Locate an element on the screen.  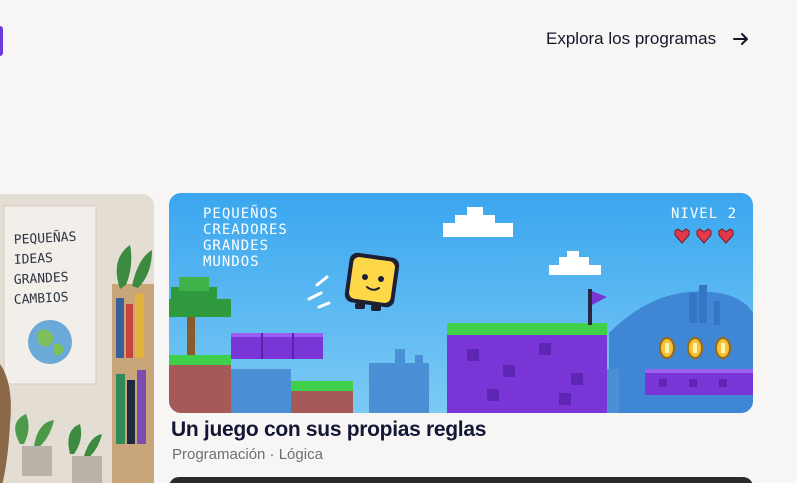
program-meta: Programación · Lógica is located at coordinates (247, 454).